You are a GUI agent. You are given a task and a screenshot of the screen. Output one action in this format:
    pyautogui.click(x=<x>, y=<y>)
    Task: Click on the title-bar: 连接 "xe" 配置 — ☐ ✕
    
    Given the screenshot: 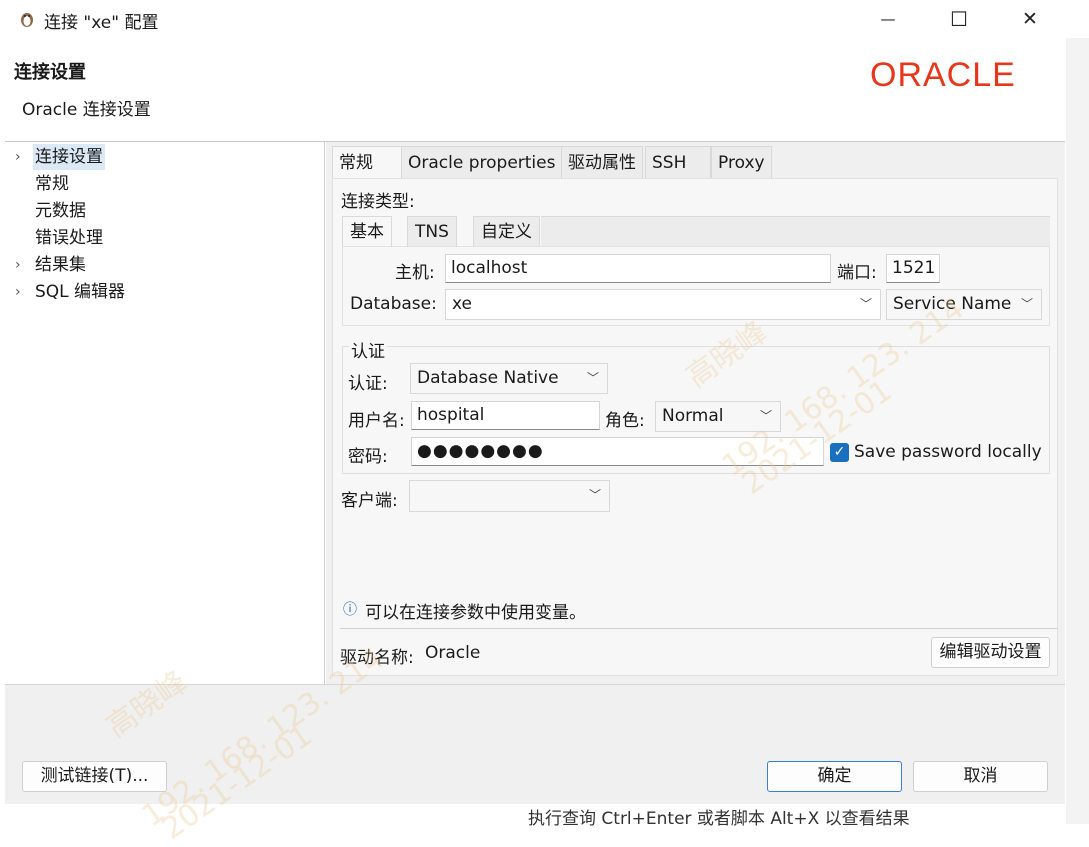 What is the action you would take?
    pyautogui.click(x=544, y=19)
    